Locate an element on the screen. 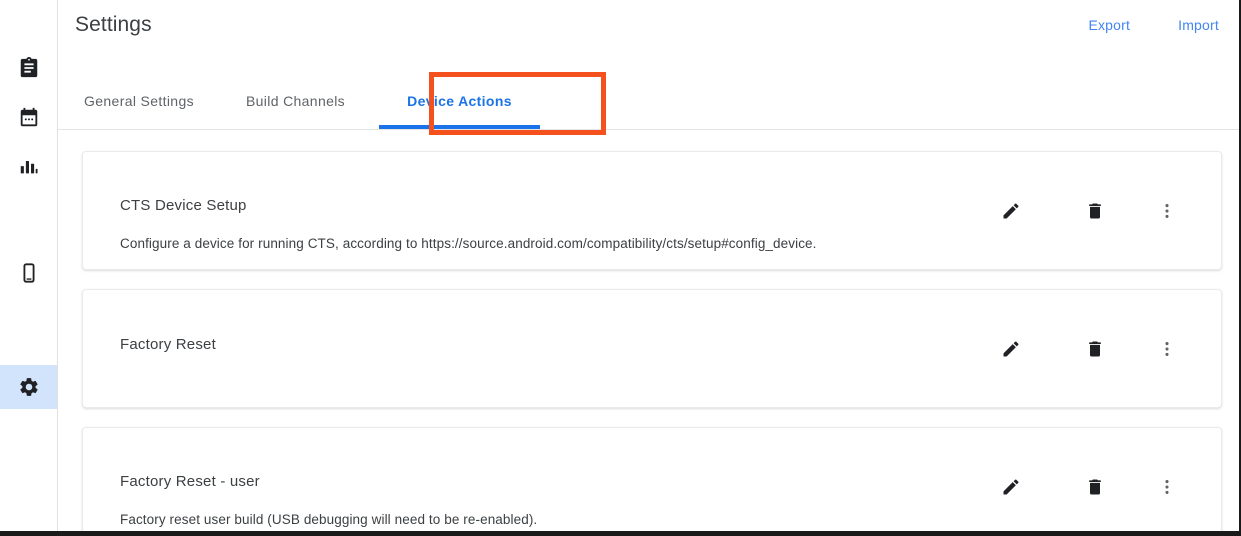  header-actions: Export Import is located at coordinates (1153, 25).